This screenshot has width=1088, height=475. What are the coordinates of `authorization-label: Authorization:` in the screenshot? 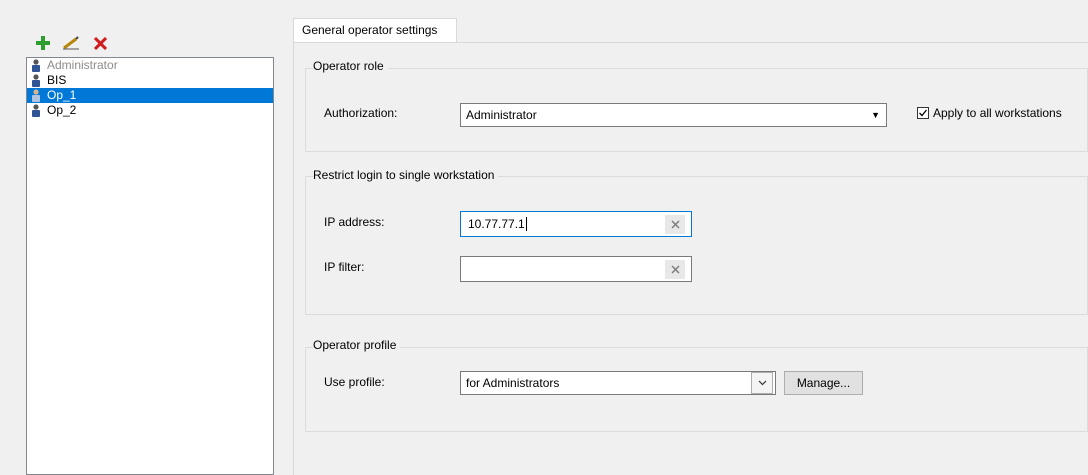 It's located at (361, 113).